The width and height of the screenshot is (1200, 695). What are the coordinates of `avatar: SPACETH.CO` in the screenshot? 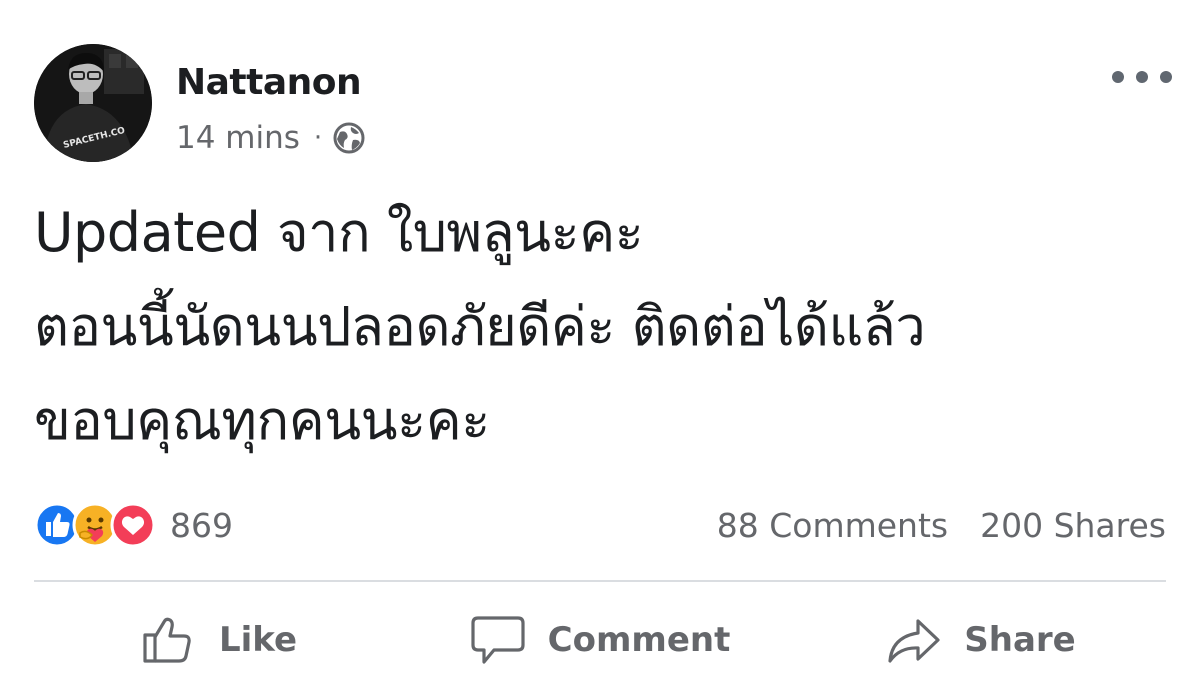 It's located at (93, 103).